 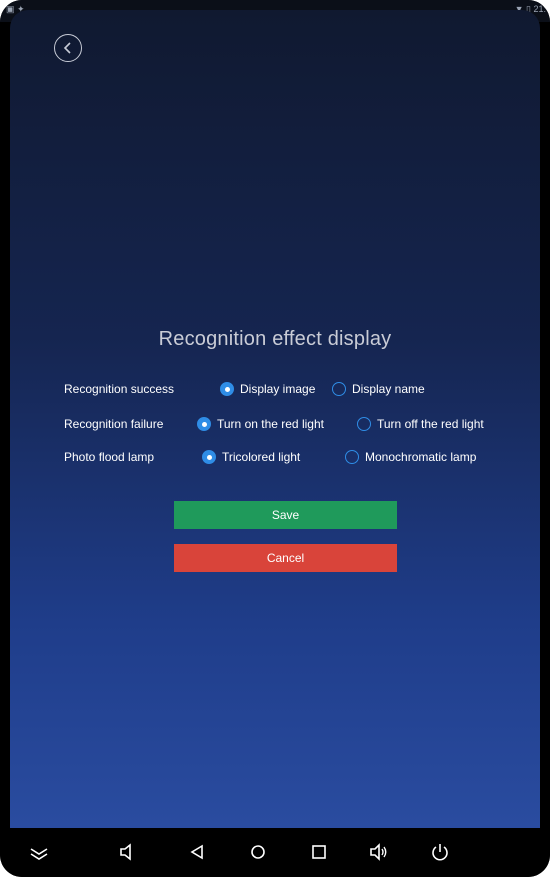 I want to click on home-icon, so click(x=258, y=852).